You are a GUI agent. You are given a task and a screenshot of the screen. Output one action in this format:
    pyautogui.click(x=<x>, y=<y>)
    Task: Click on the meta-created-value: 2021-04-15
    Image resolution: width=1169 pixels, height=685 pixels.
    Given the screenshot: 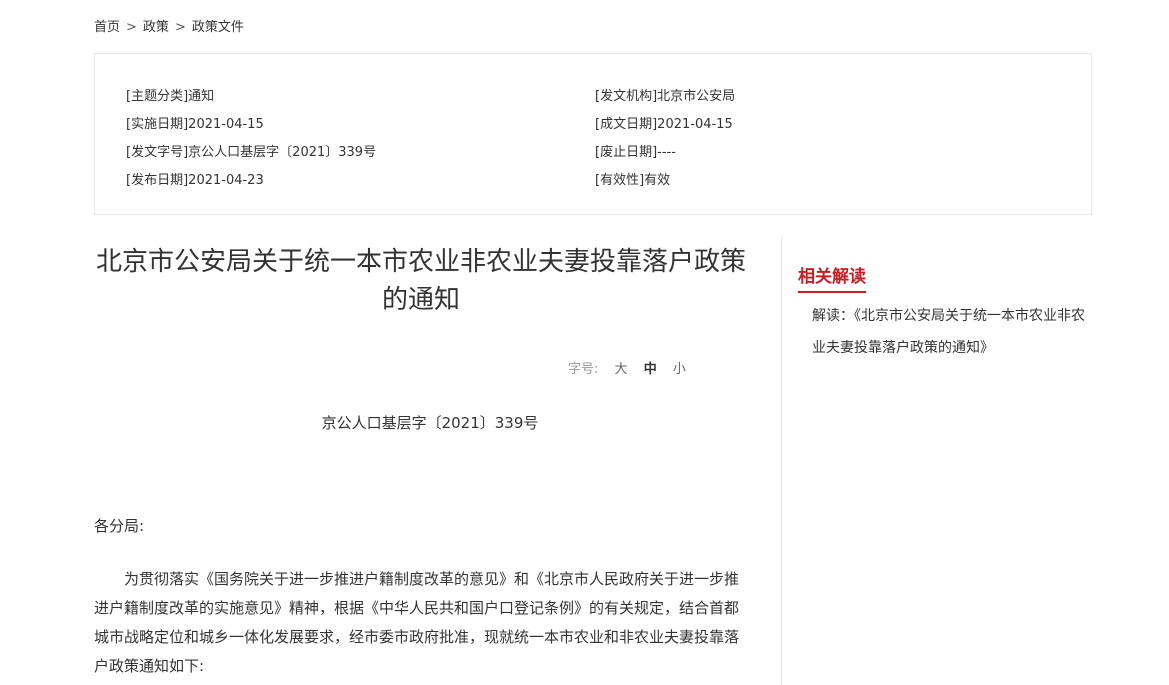 What is the action you would take?
    pyautogui.click(x=695, y=124)
    